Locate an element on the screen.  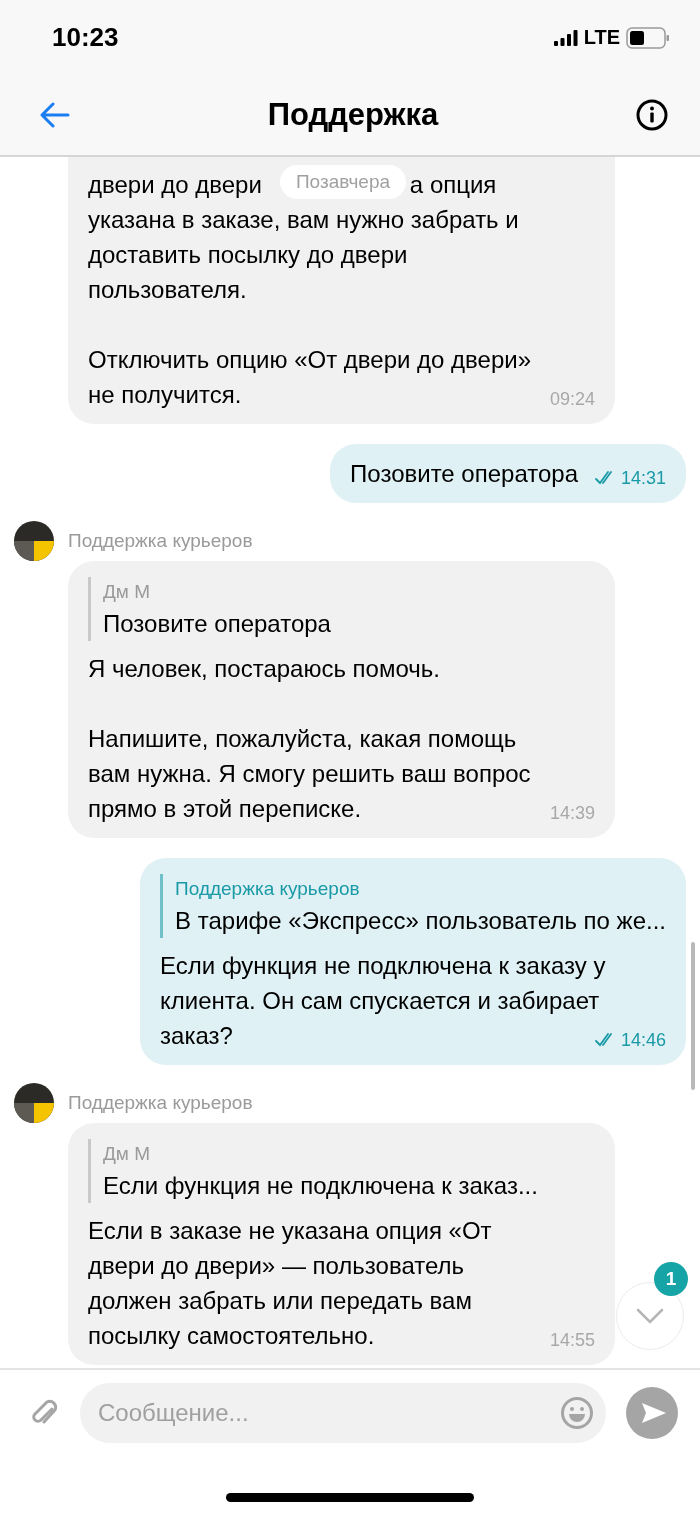
status-time: 10:23 is located at coordinates (85, 37).